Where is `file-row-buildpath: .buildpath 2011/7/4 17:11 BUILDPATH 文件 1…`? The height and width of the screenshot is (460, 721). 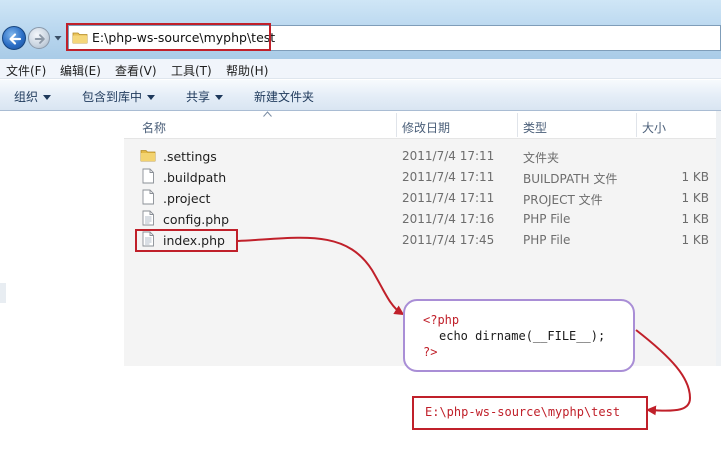 file-row-buildpath: .buildpath 2011/7/4 17:11 BUILDPATH 文件 1… is located at coordinates (427, 177).